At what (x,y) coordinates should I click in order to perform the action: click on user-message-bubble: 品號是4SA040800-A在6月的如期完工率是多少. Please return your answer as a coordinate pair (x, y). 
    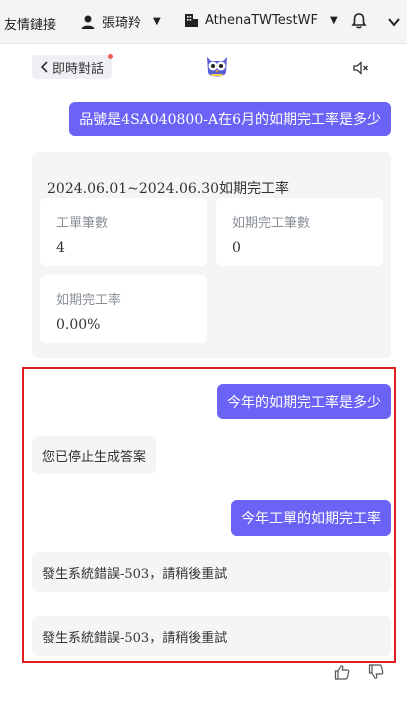
    Looking at the image, I should click on (230, 119).